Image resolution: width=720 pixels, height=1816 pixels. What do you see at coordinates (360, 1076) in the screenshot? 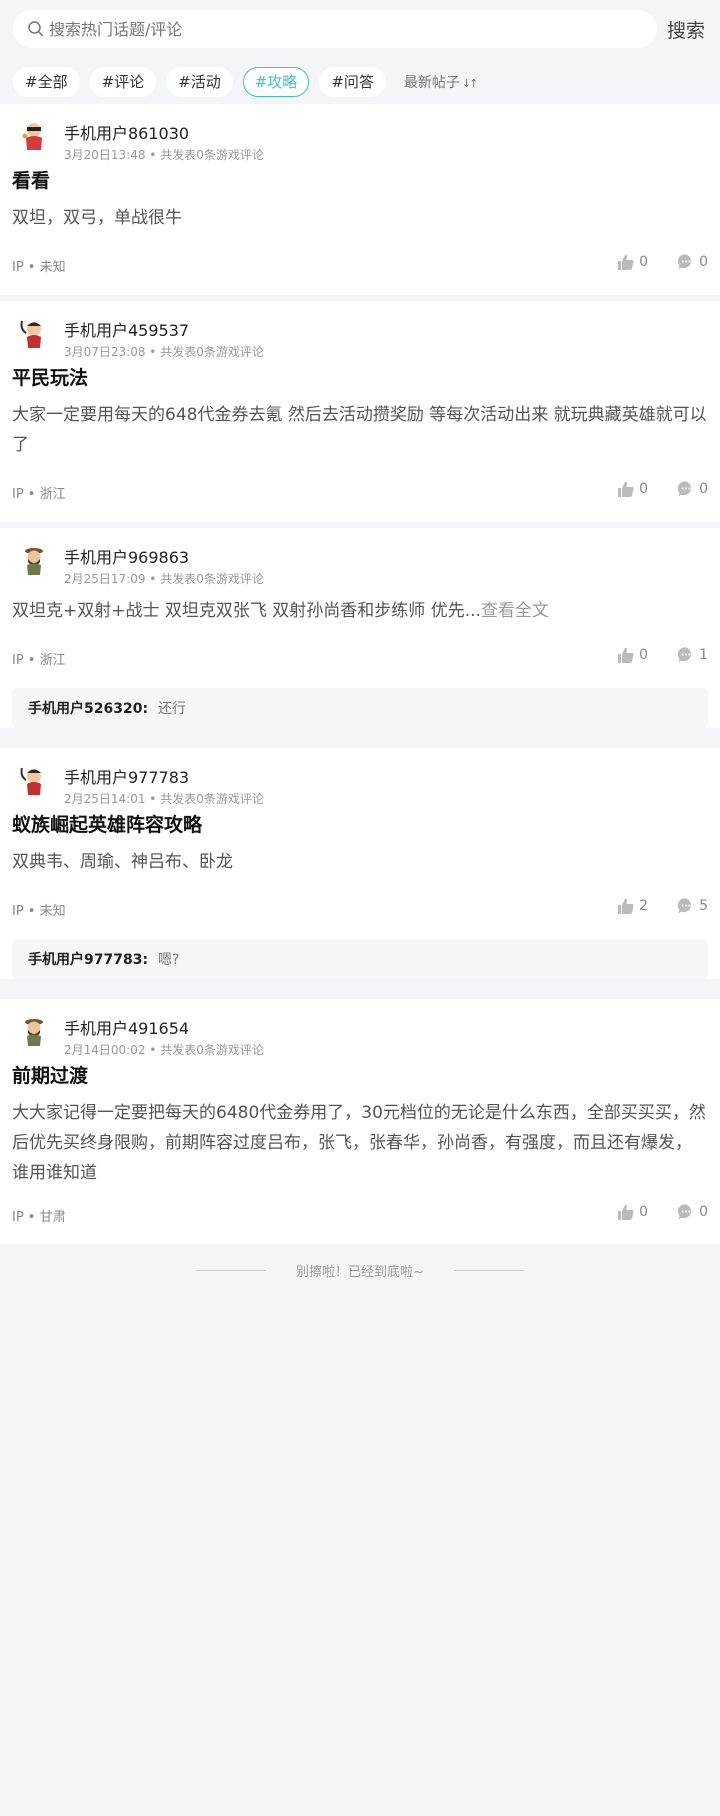
I see `post-title: 前期过渡` at bounding box center [360, 1076].